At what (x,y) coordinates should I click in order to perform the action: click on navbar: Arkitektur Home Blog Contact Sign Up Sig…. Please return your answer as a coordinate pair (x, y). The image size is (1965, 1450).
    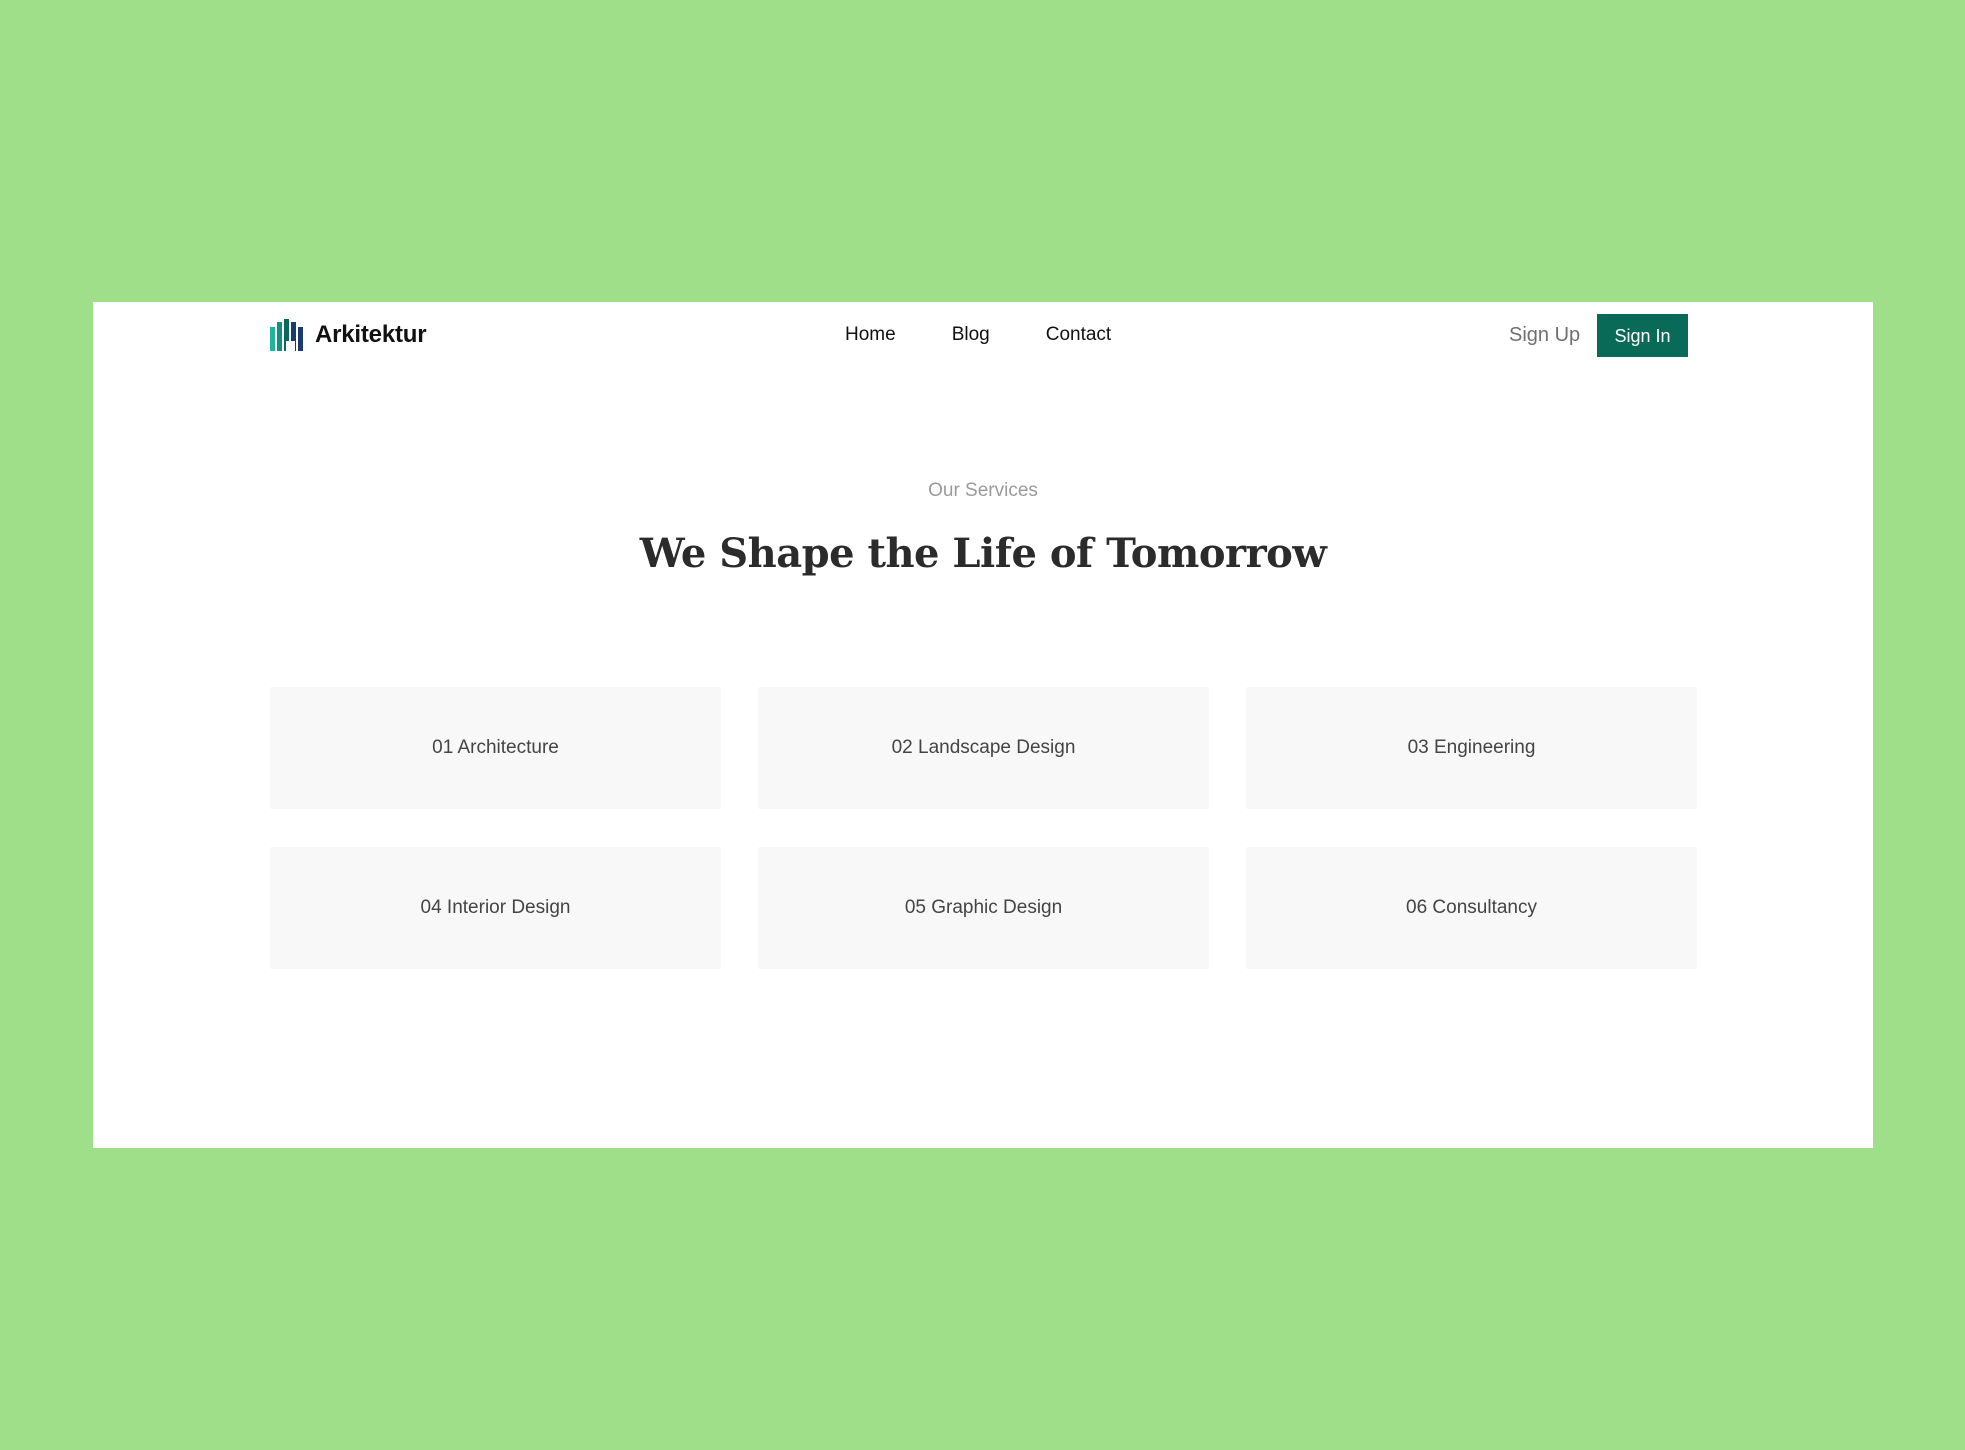
    Looking at the image, I should click on (983, 335).